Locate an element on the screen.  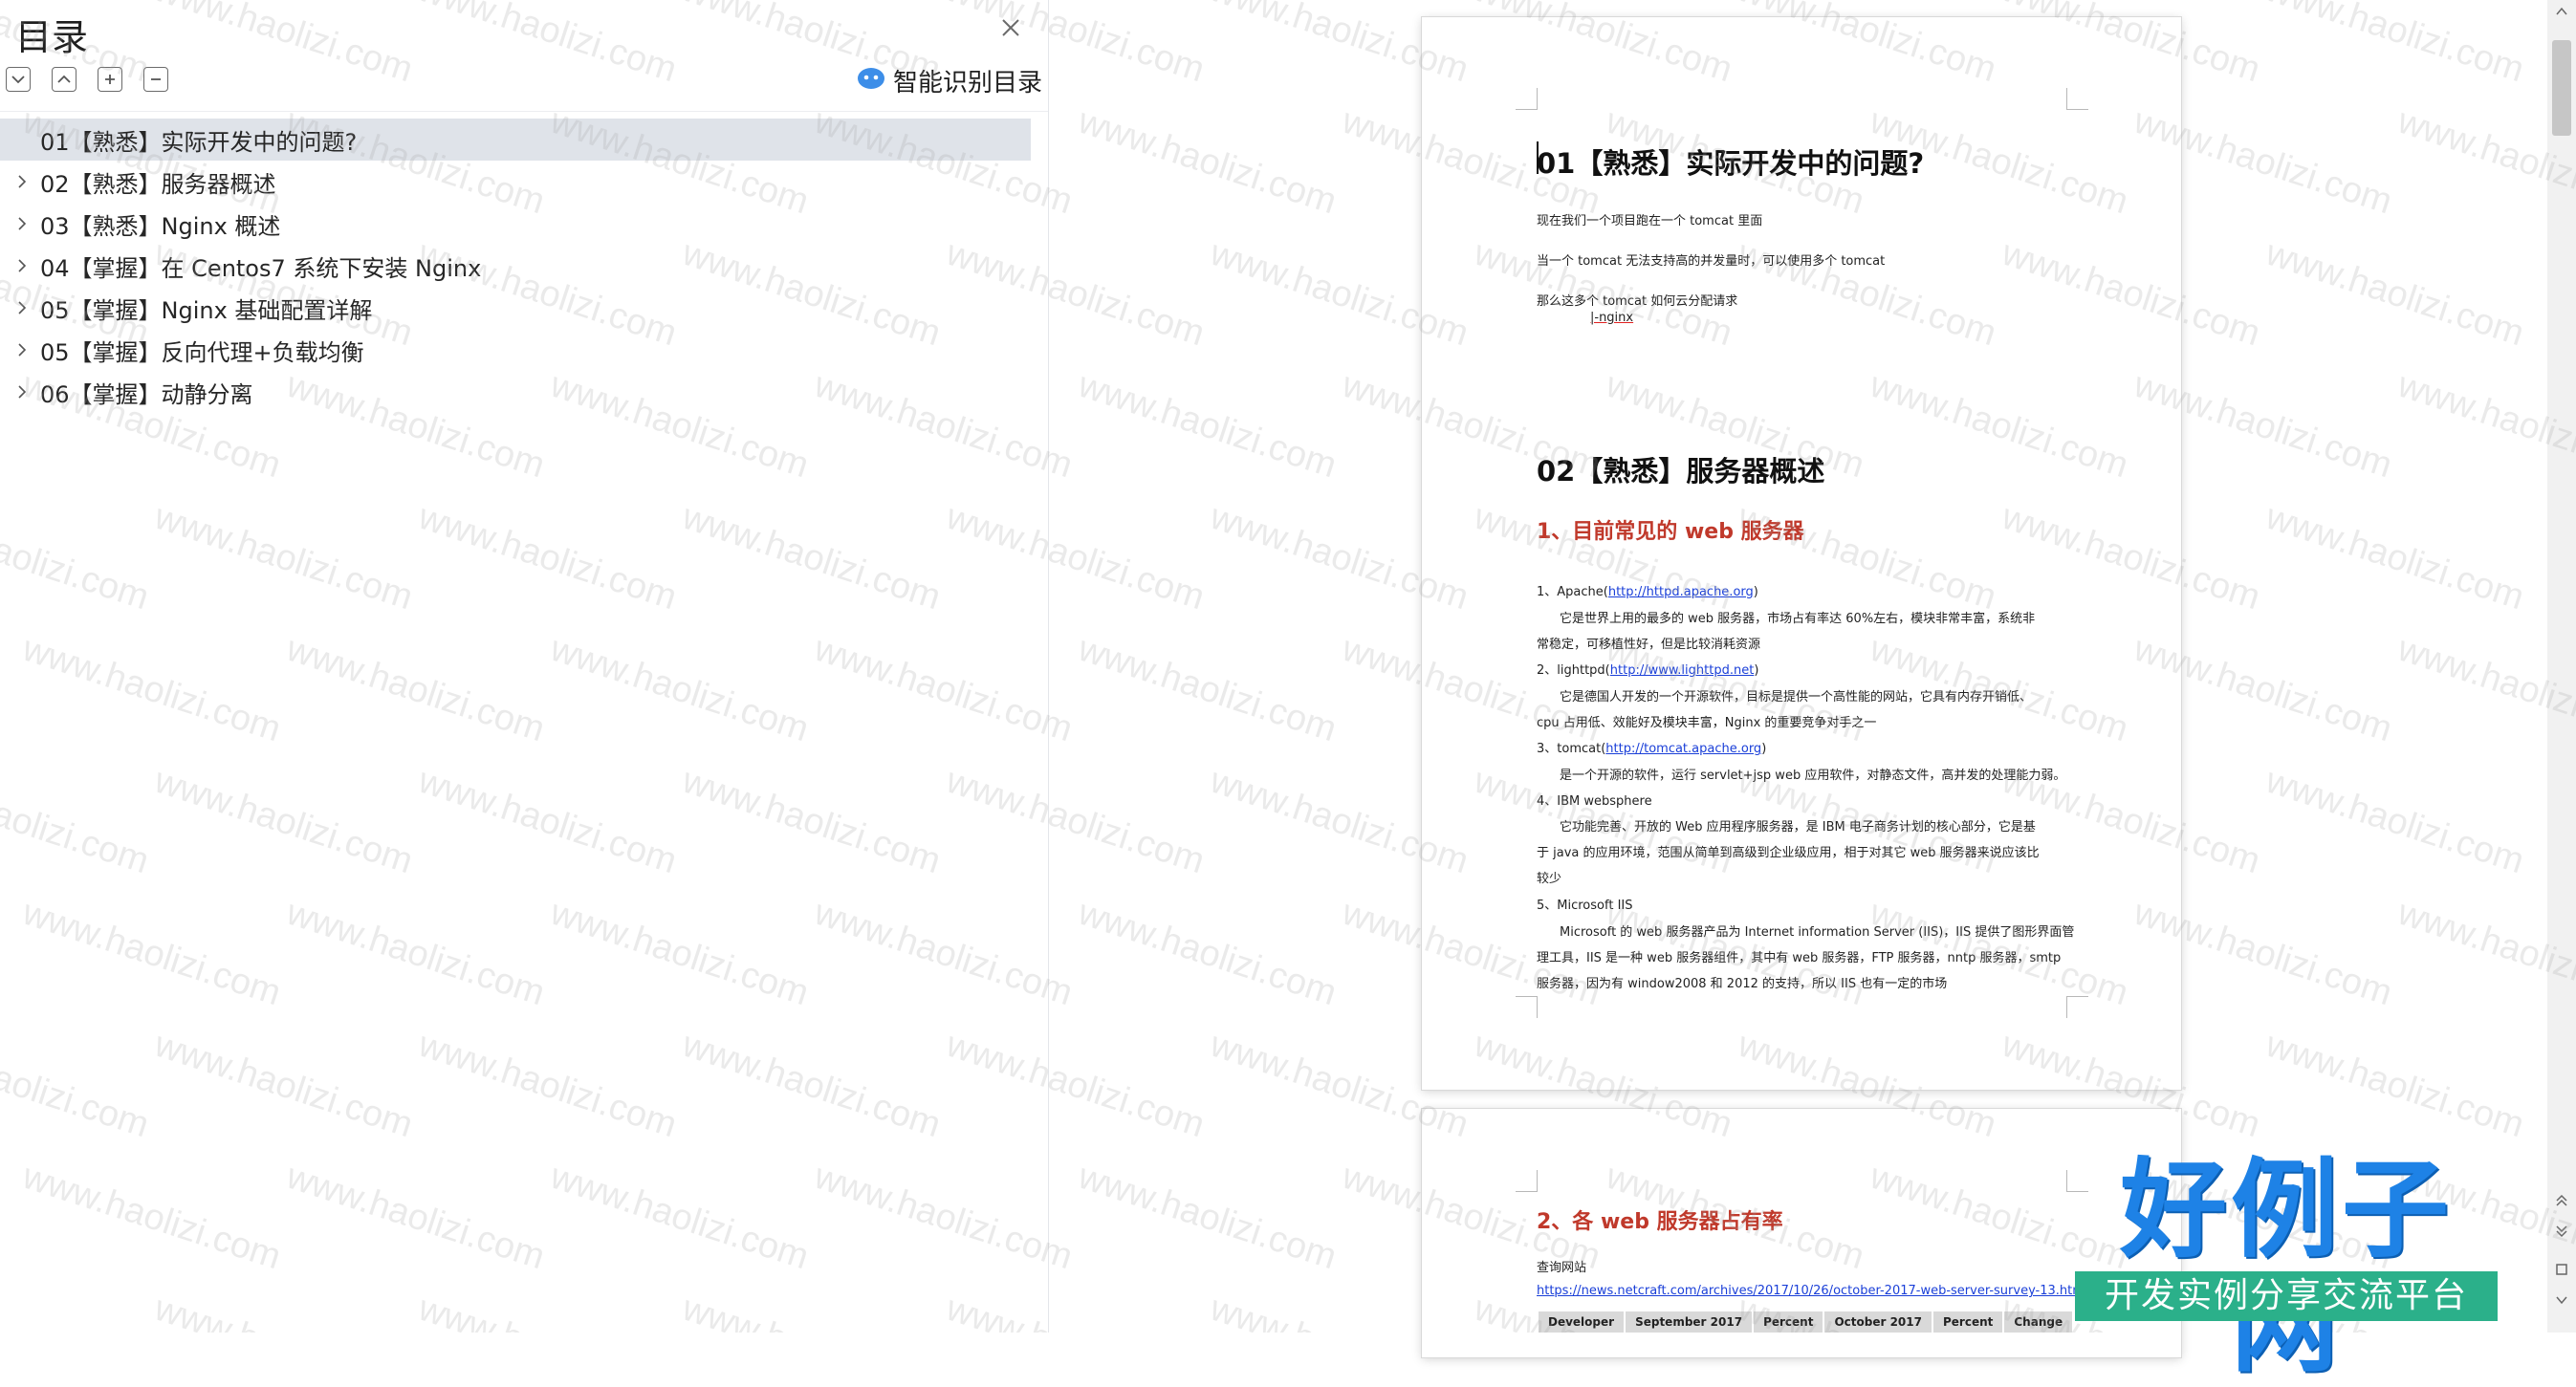
toc-item-label: 06【掌握】动静分离 is located at coordinates (146, 394).